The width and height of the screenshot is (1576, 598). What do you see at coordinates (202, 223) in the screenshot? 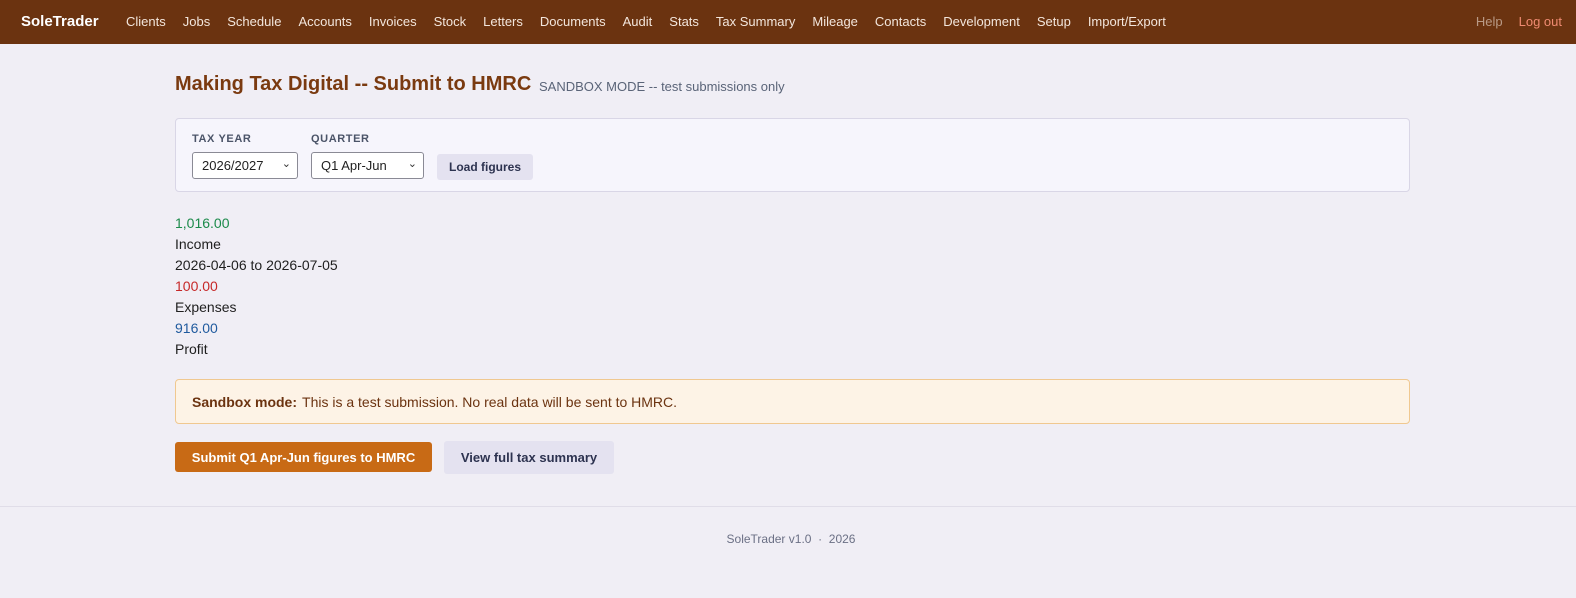
I see `income-value: 1,016.00` at bounding box center [202, 223].